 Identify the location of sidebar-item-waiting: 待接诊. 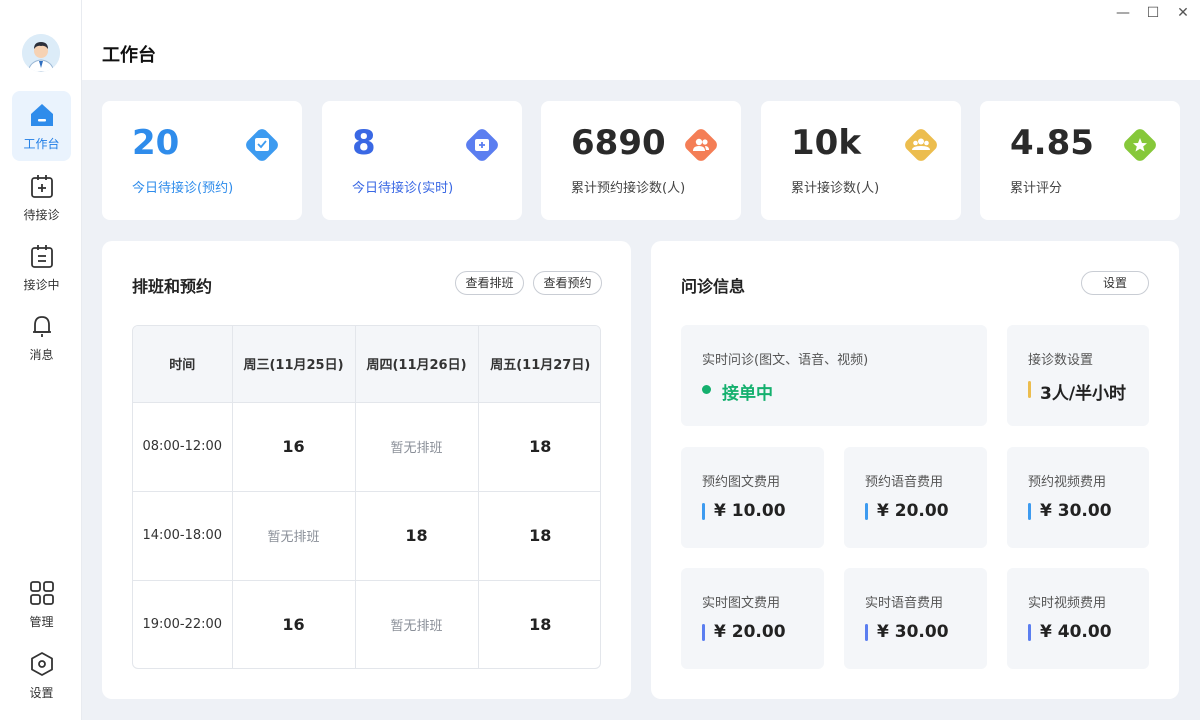
(41, 197).